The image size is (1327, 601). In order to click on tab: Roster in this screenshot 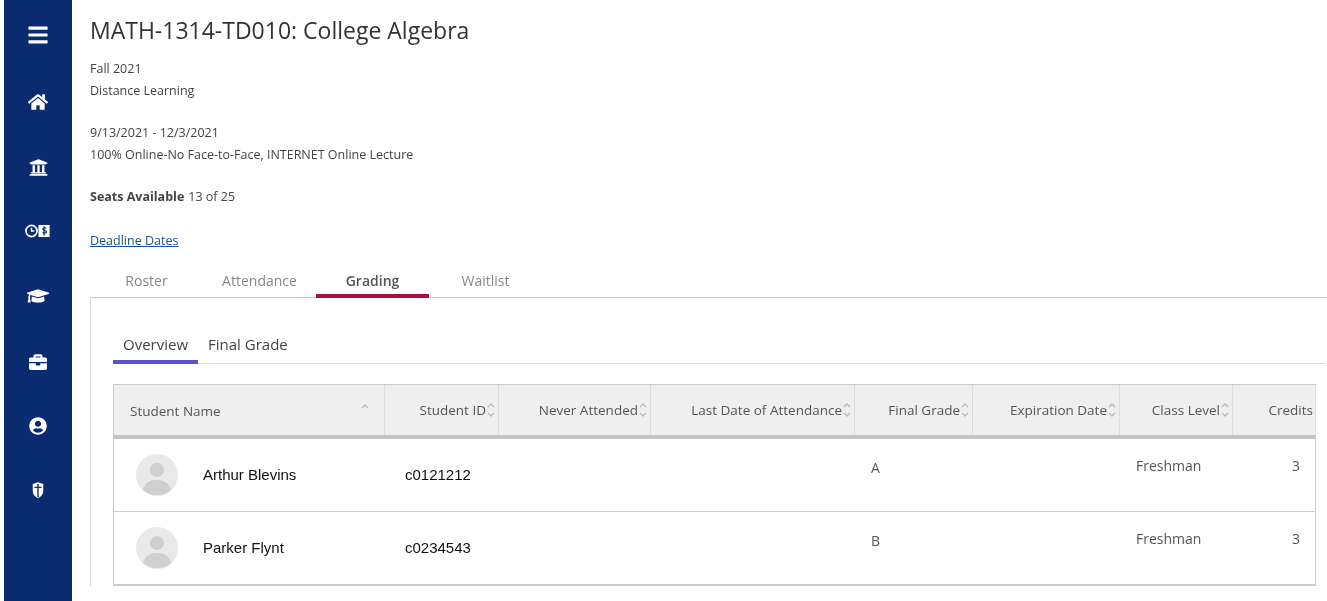, I will do `click(146, 282)`.